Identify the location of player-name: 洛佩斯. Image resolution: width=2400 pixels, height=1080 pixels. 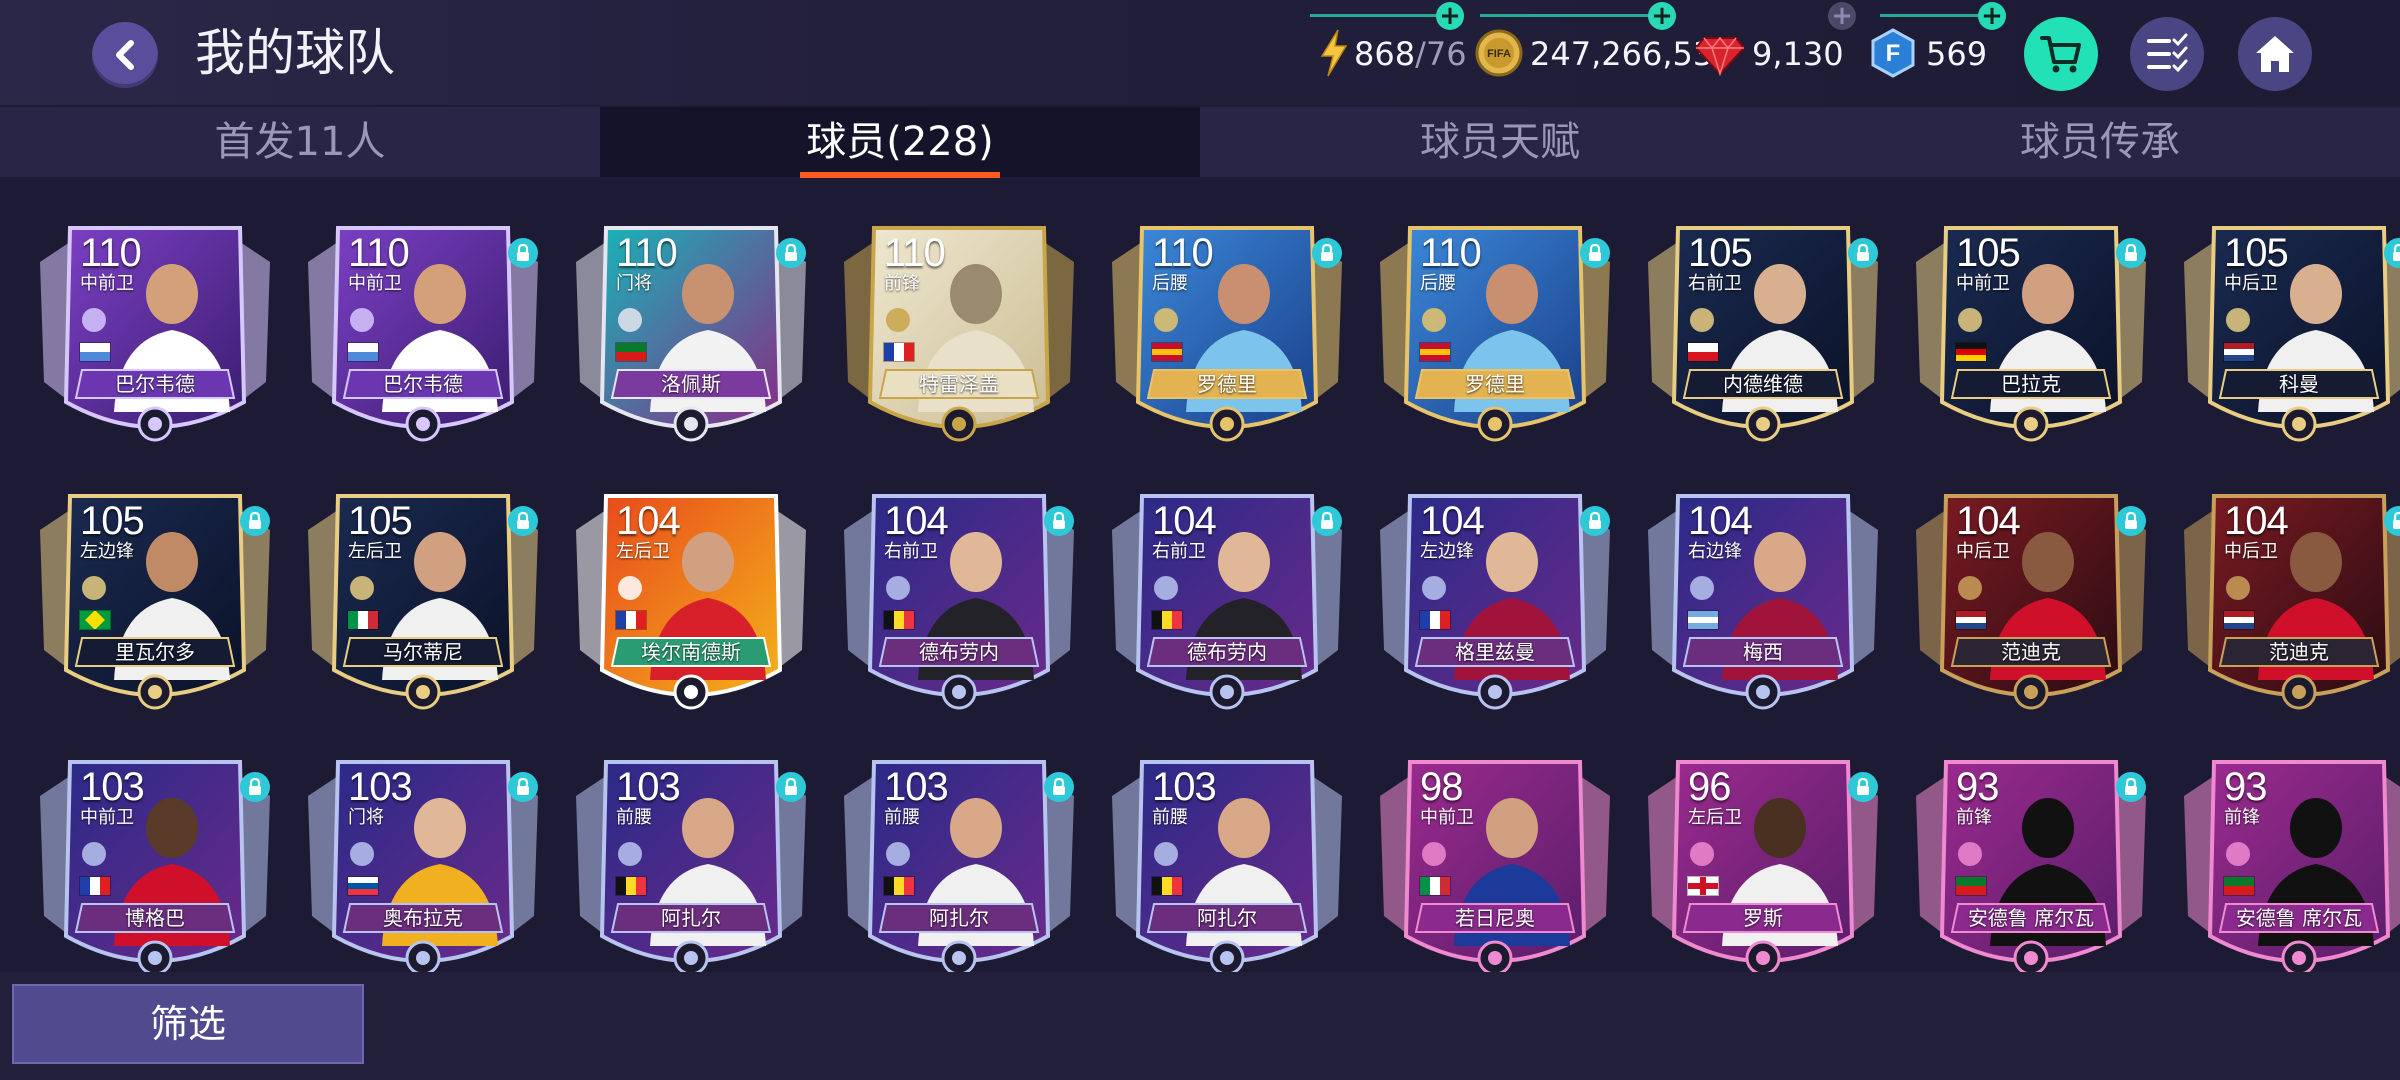
(691, 384).